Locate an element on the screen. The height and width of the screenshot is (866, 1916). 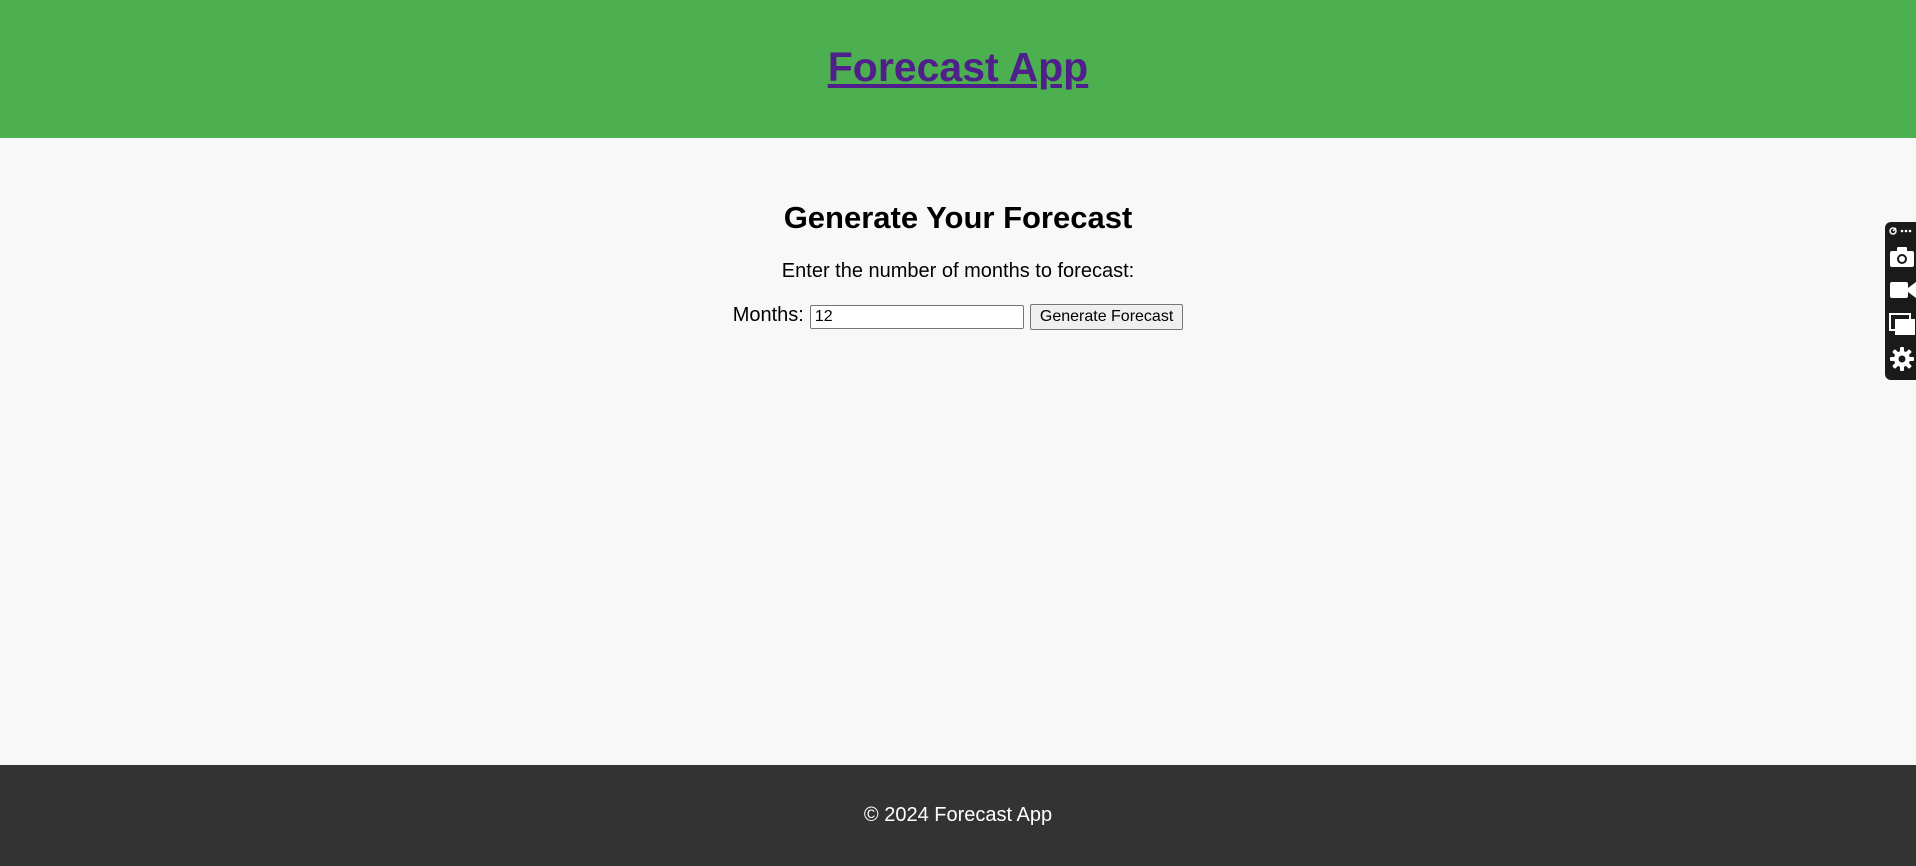
app-title-link: Forecast App is located at coordinates (958, 67).